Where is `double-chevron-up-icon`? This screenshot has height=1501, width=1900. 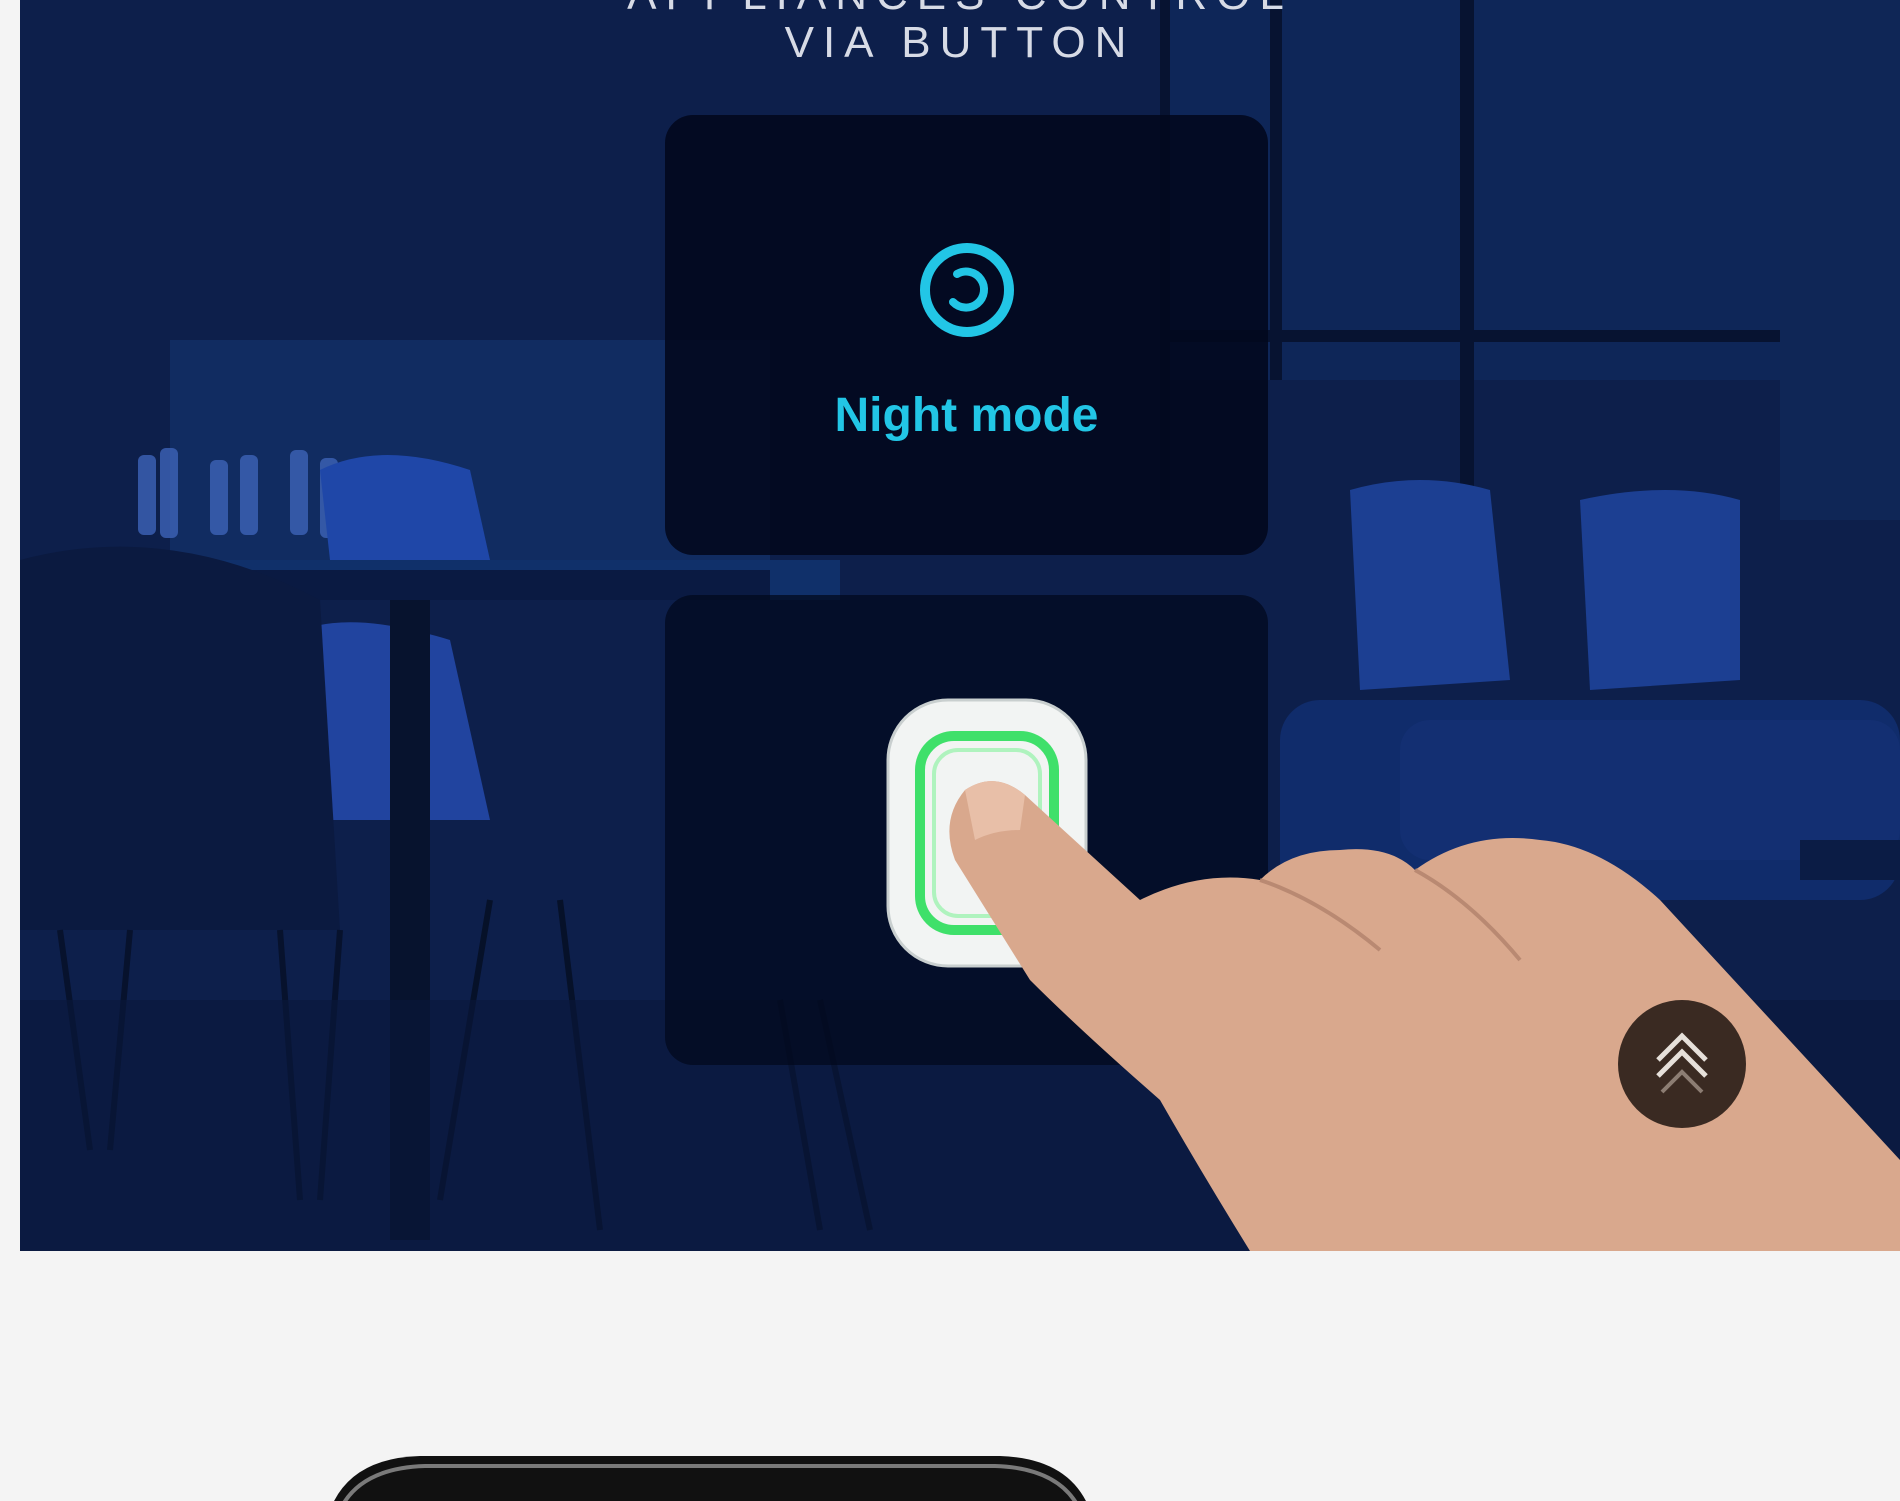 double-chevron-up-icon is located at coordinates (1682, 1063).